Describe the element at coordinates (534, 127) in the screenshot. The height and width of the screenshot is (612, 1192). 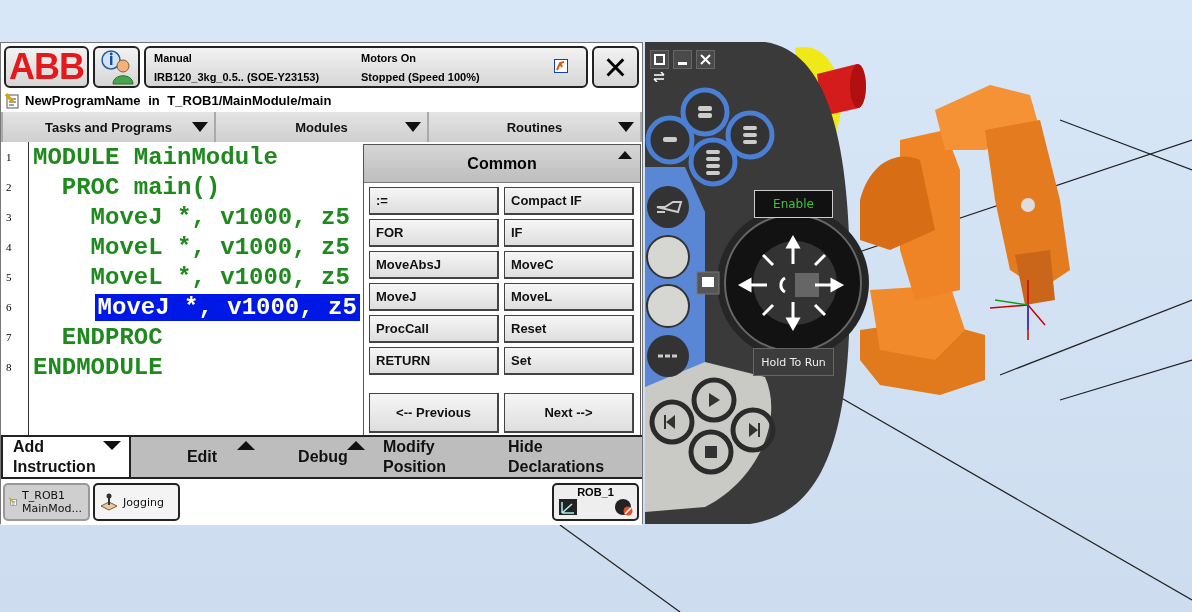
I see `dropdown-menu: Routines` at that location.